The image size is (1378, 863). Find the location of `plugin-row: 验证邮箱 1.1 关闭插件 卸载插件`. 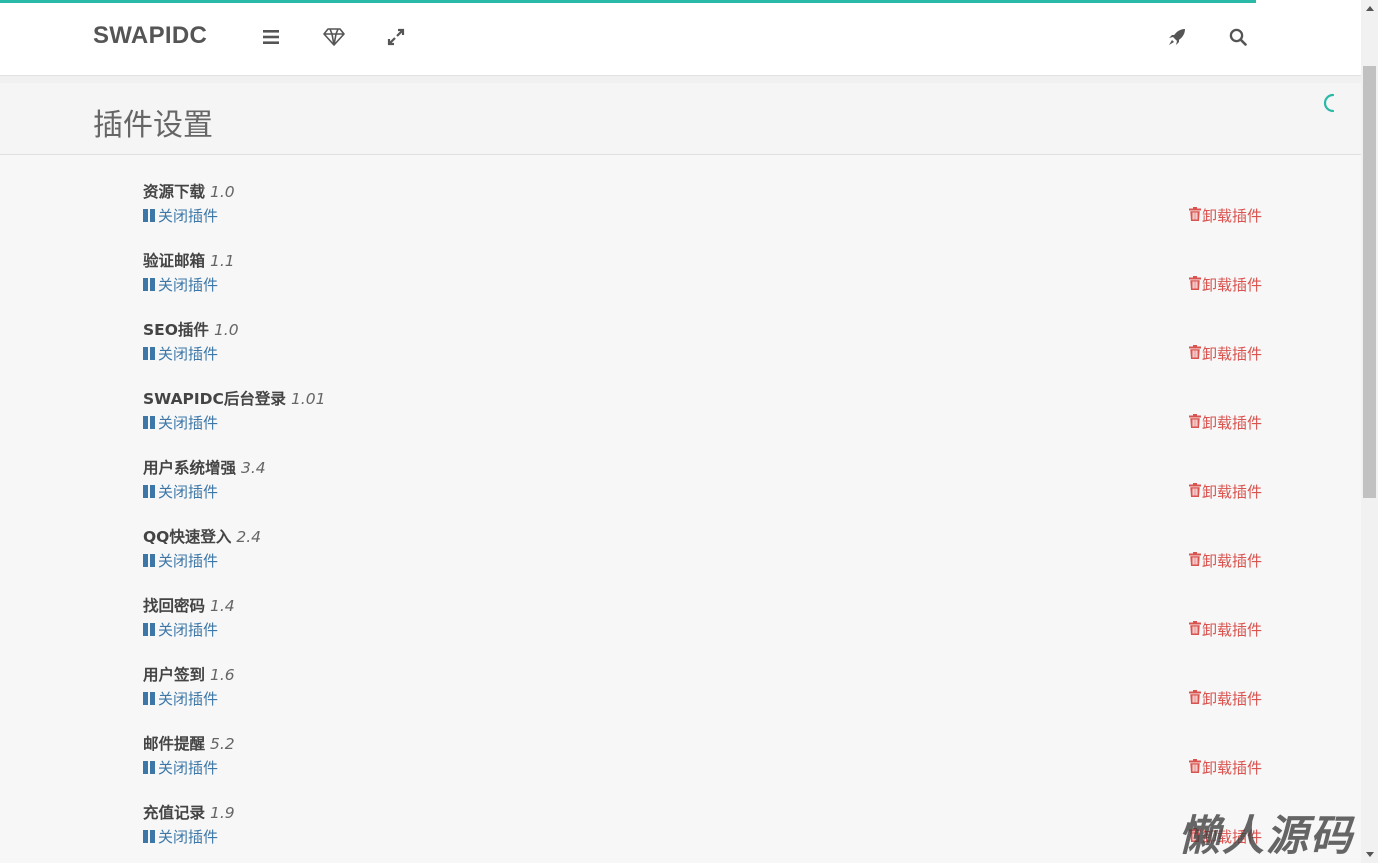

plugin-row: 验证邮箱 1.1 关闭插件 卸载插件 is located at coordinates (680, 259).